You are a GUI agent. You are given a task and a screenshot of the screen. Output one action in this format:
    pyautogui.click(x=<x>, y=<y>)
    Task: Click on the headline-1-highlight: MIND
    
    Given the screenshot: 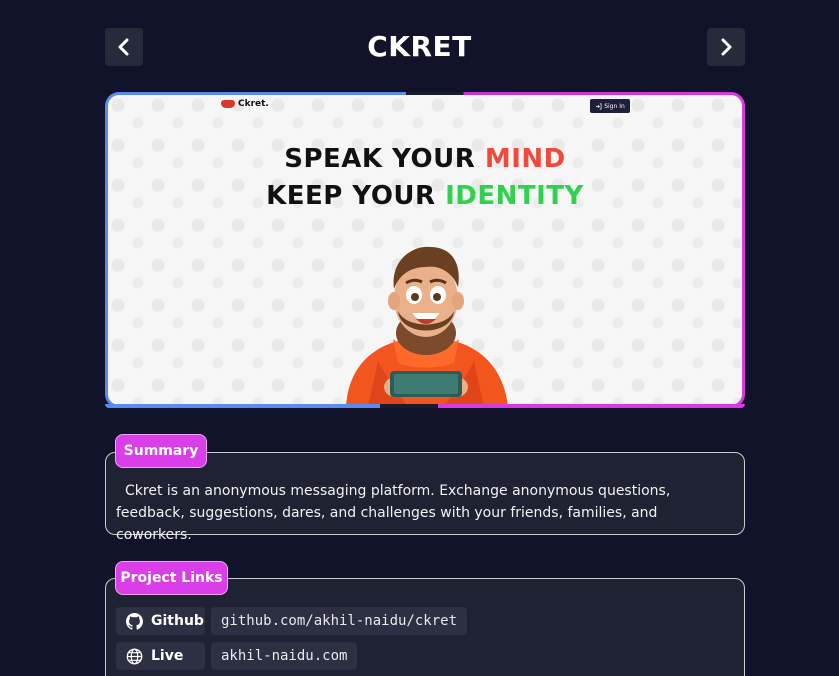 What is the action you would take?
    pyautogui.click(x=525, y=159)
    